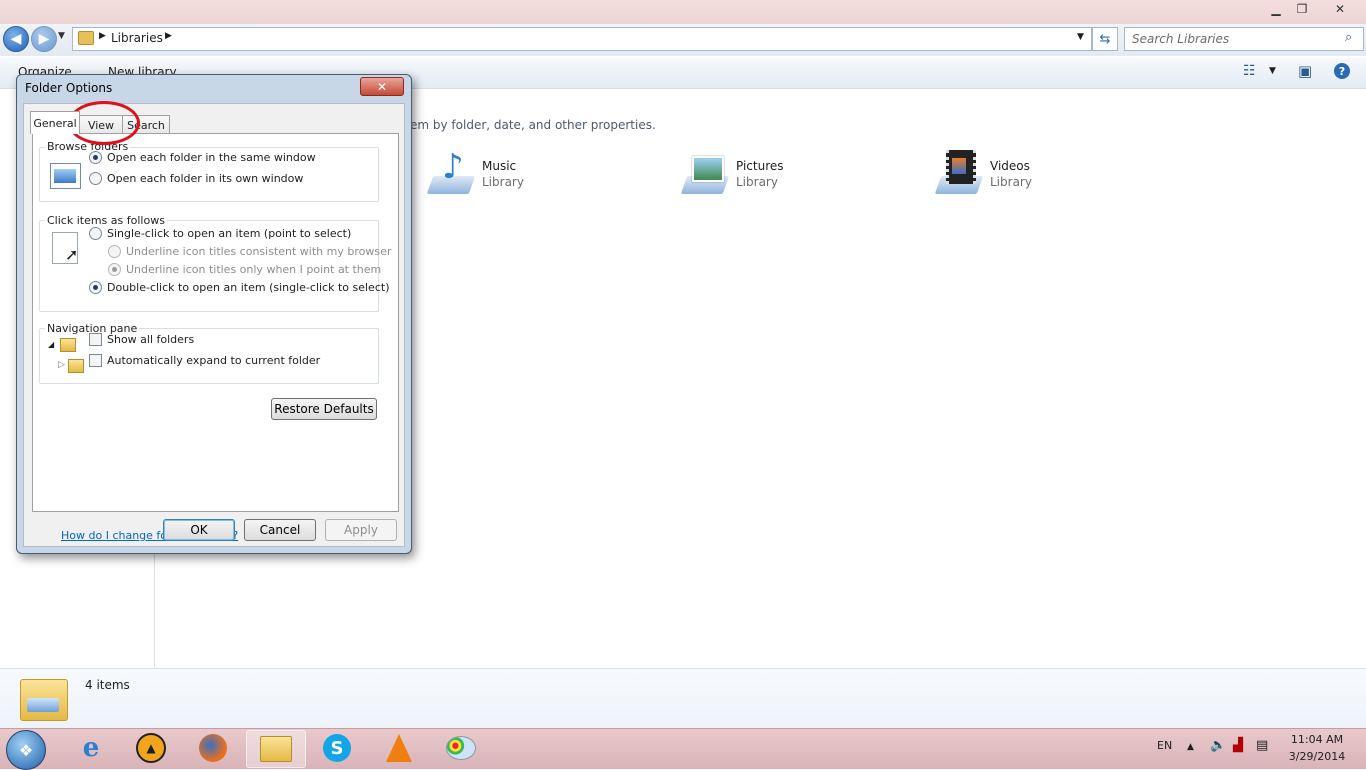 The image size is (1366, 770). I want to click on recent-pages-chevron-icon: ▼, so click(61, 36).